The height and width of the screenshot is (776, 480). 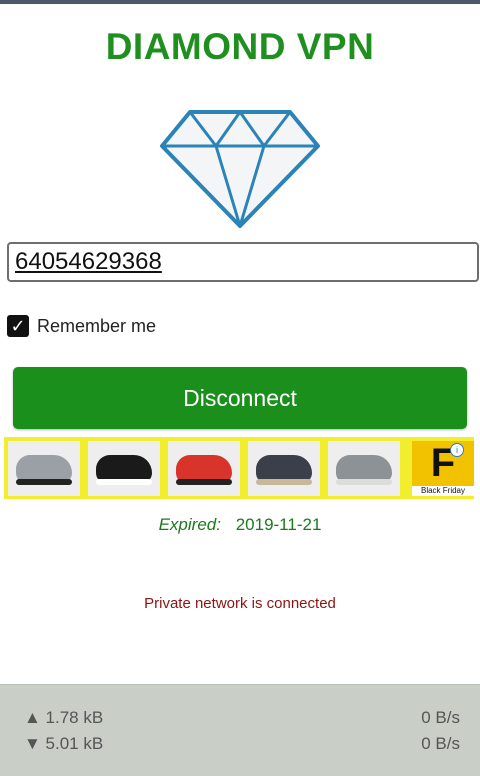 What do you see at coordinates (440, 717) in the screenshot?
I see `upload-rate: 0 B/s` at bounding box center [440, 717].